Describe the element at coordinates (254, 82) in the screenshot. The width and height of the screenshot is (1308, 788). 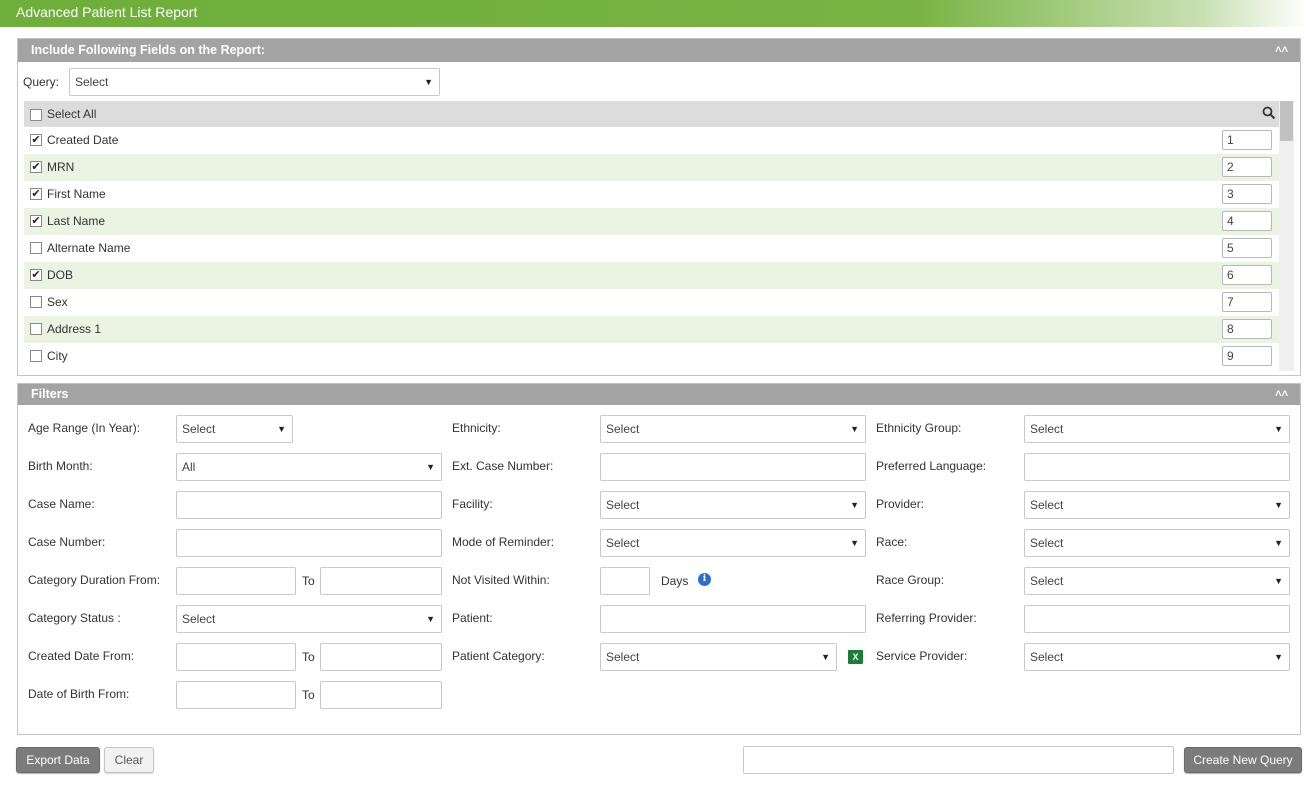
I see `query-select: Select ▼` at that location.